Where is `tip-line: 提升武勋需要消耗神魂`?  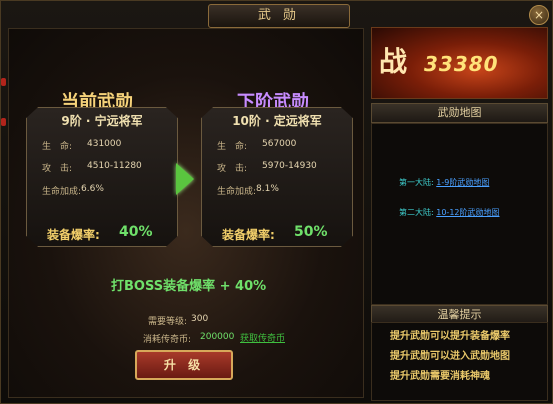 tip-line: 提升武勋需要消耗神魂 is located at coordinates (440, 376).